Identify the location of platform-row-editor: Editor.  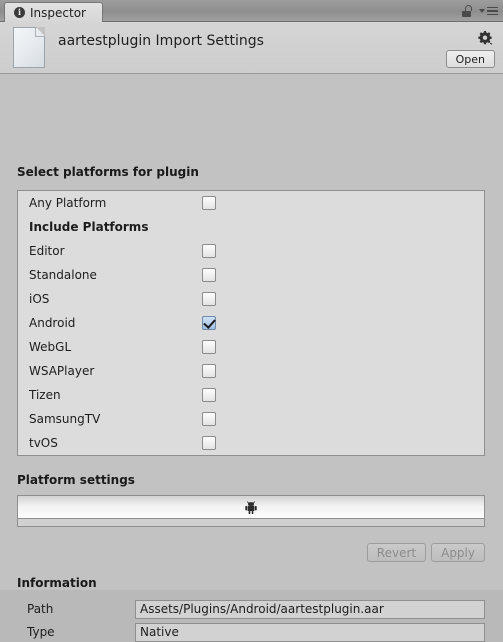
(251, 251).